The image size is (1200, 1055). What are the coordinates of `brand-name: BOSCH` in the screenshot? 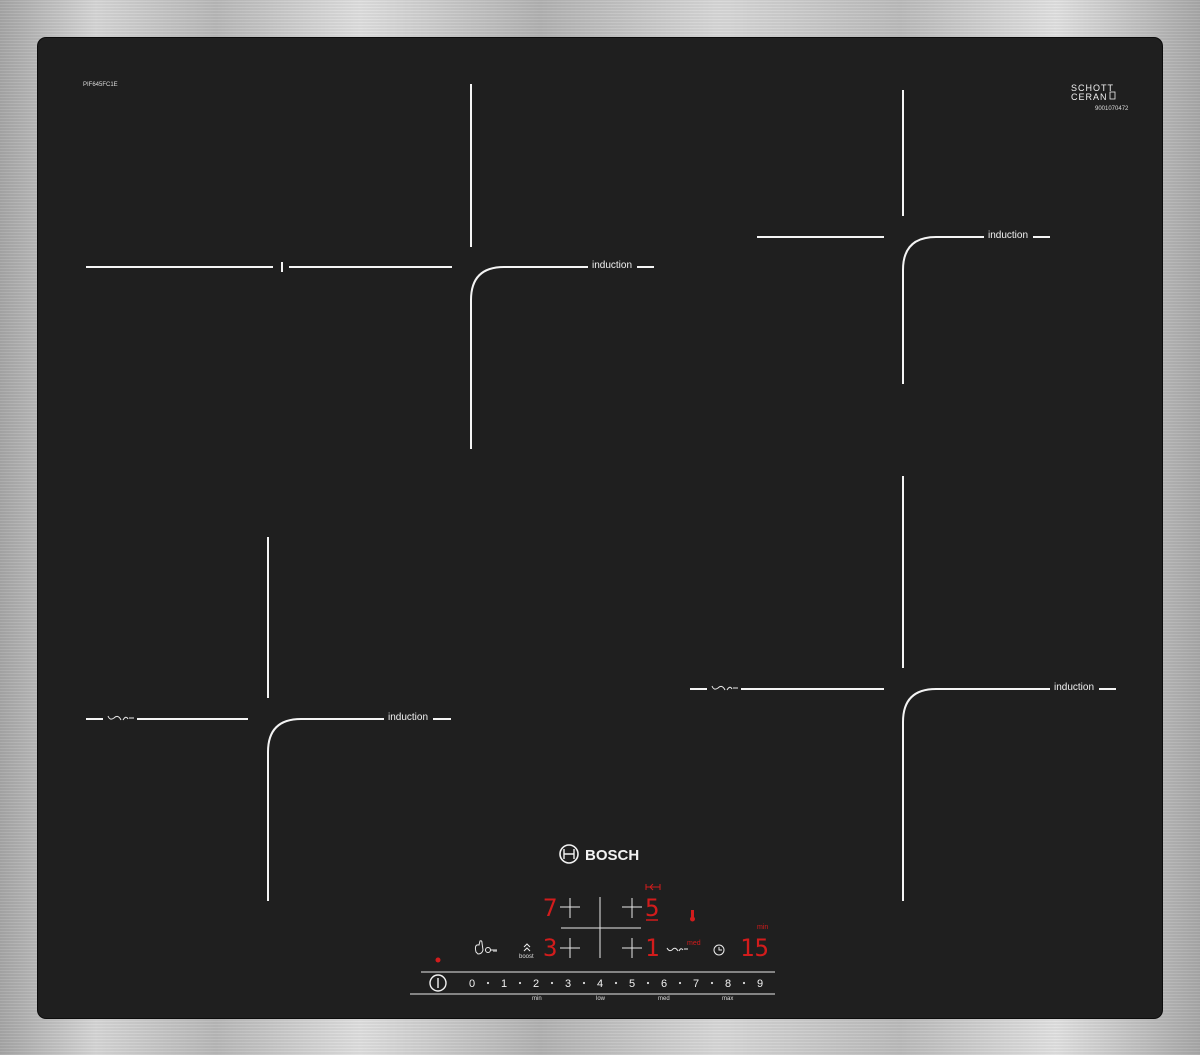 It's located at (612, 855).